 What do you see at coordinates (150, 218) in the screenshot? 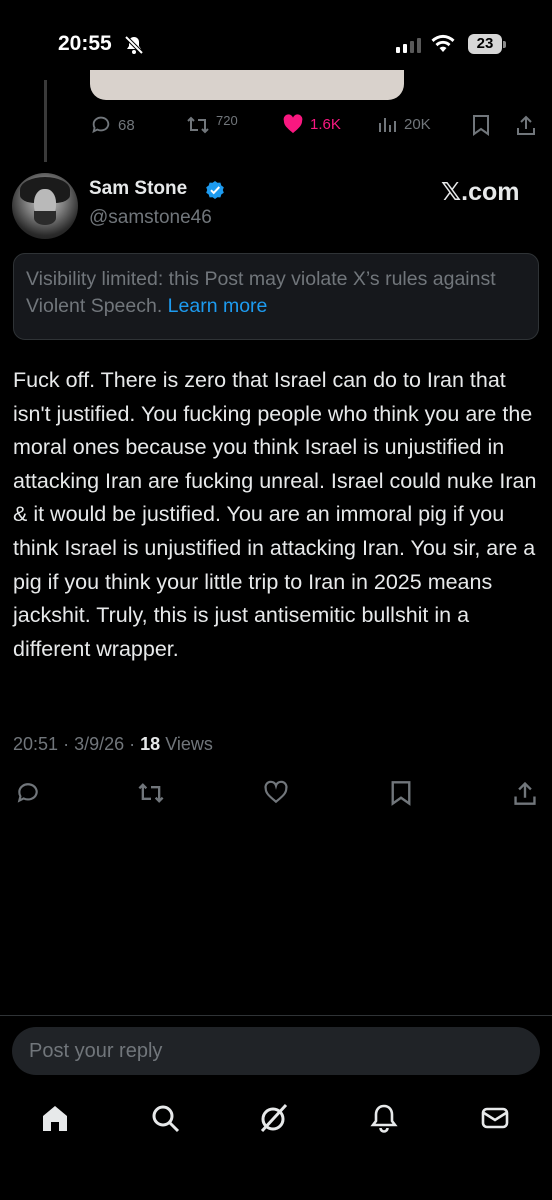
I see `author-handle: @samstone46` at bounding box center [150, 218].